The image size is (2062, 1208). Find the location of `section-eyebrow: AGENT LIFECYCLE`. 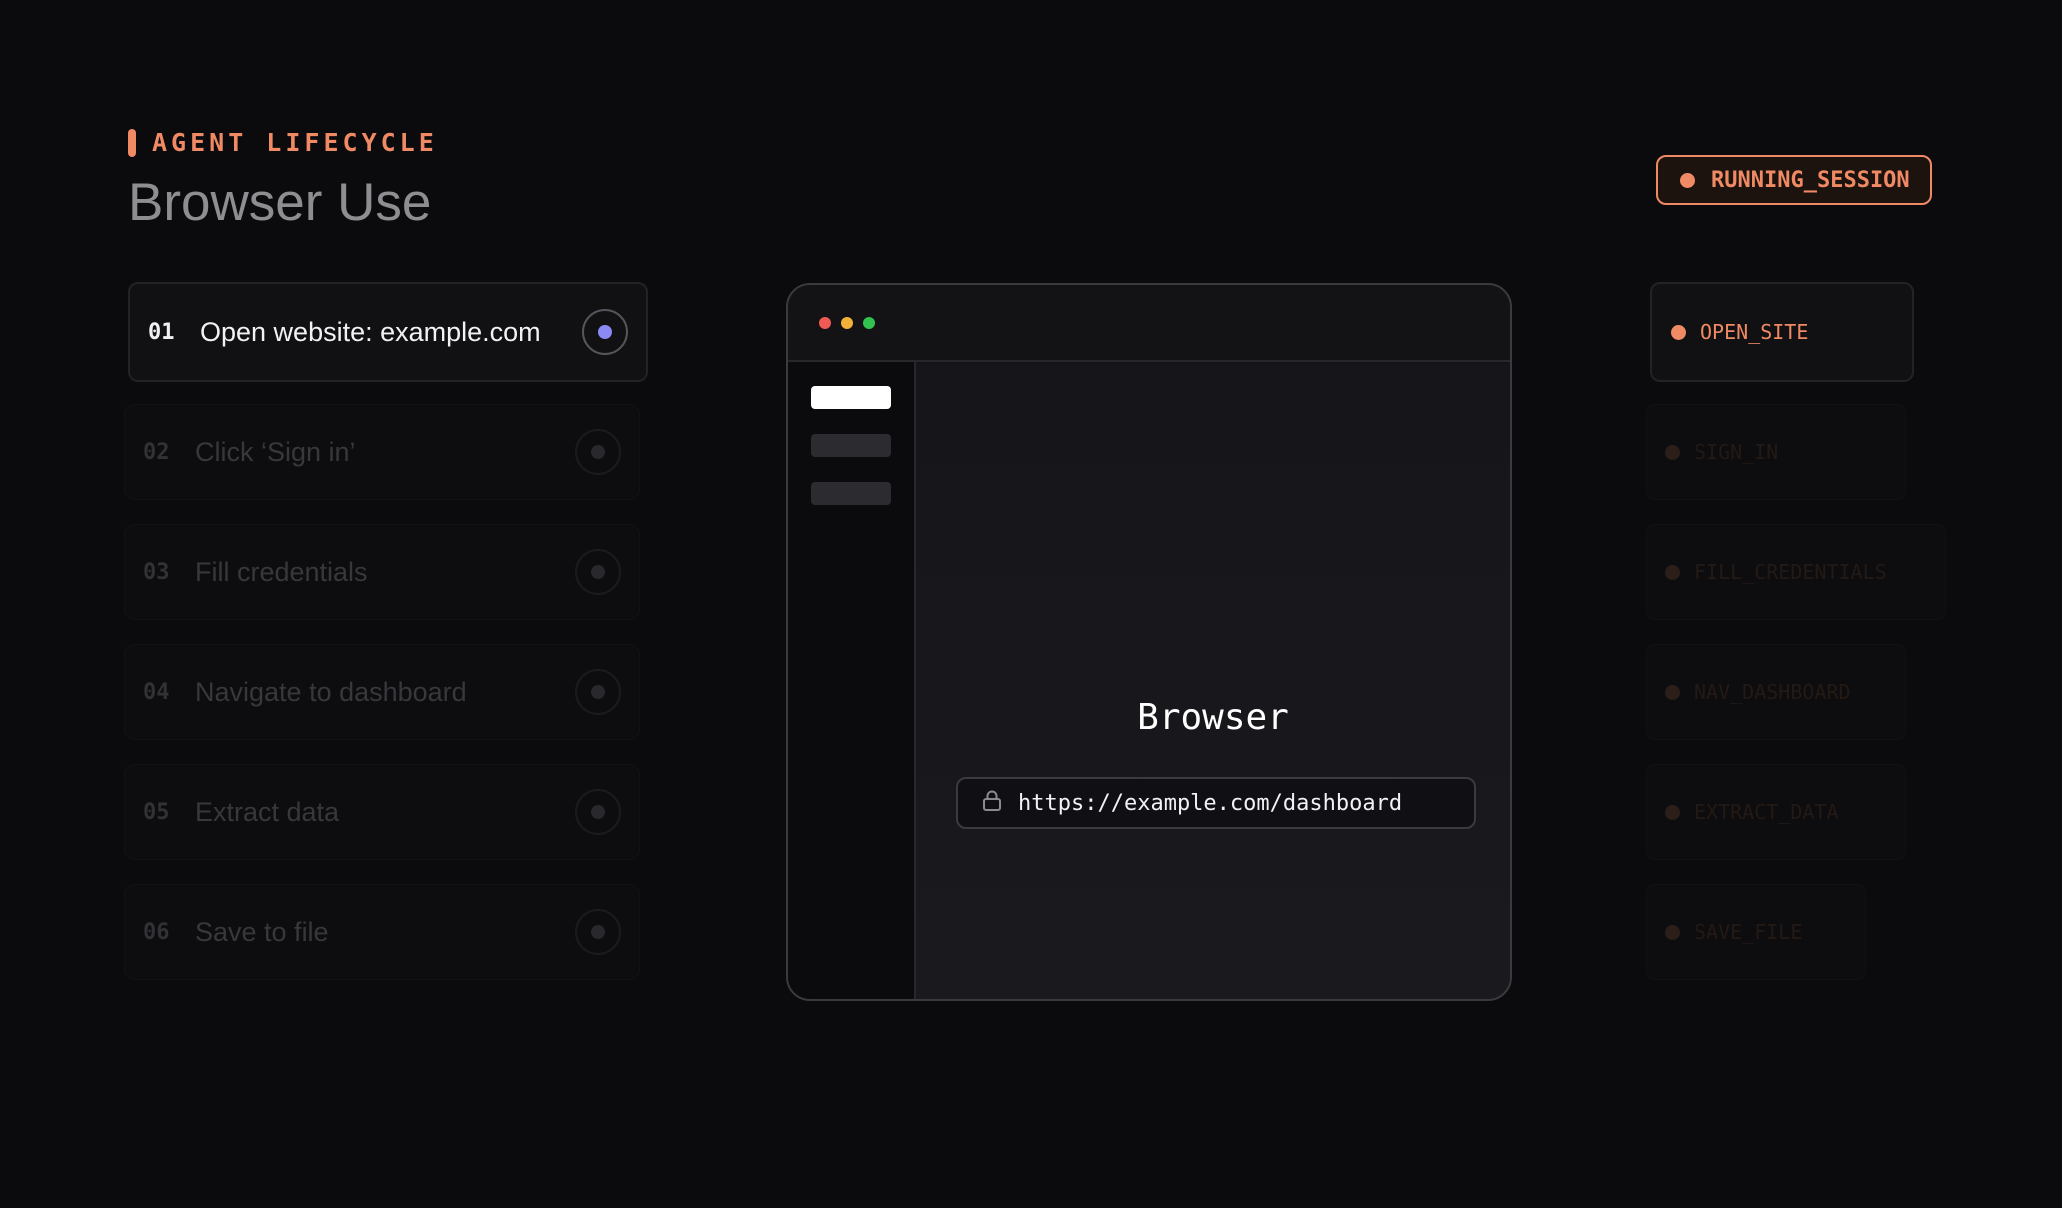

section-eyebrow: AGENT LIFECYCLE is located at coordinates (283, 142).